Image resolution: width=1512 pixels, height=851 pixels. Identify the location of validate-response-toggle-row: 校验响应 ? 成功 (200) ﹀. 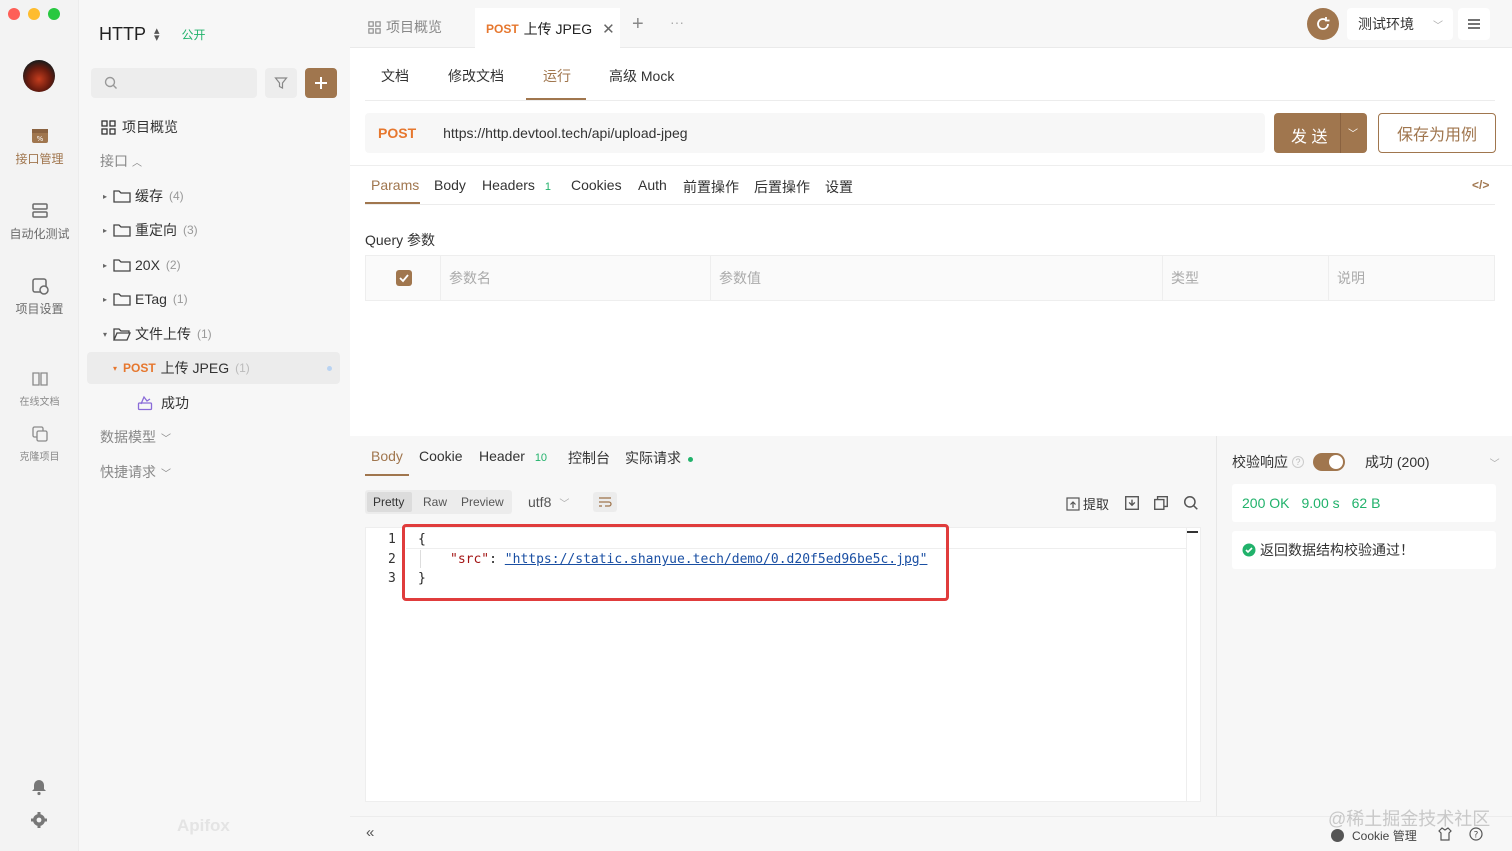
(1366, 462).